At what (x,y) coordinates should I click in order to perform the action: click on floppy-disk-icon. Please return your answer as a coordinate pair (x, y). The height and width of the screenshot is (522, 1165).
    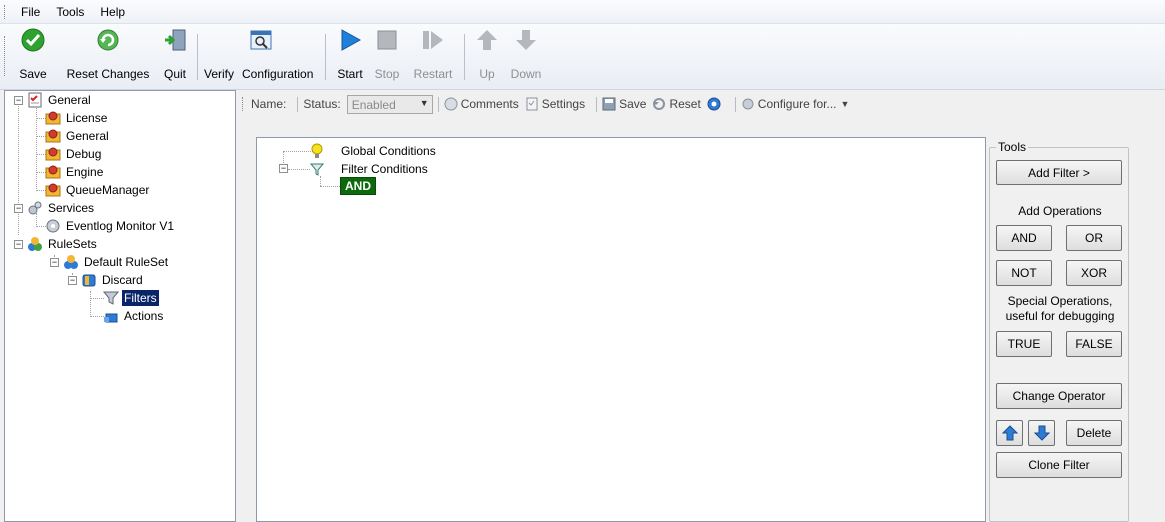
    Looking at the image, I should click on (609, 104).